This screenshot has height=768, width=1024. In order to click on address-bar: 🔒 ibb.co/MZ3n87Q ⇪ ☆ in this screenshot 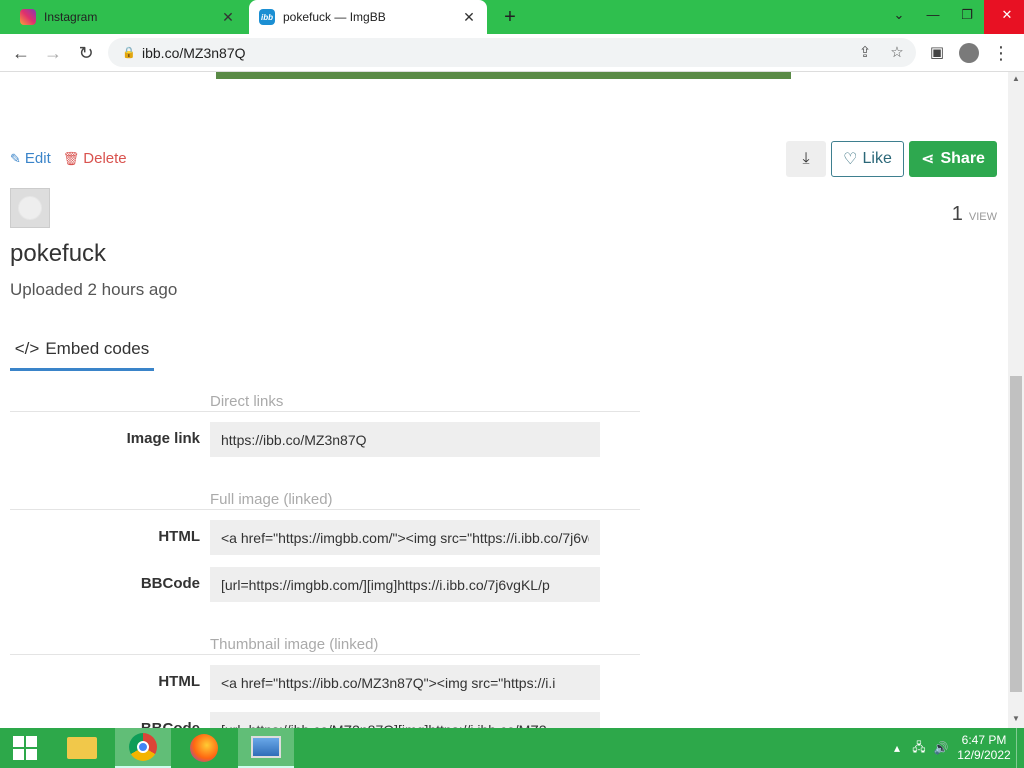, I will do `click(512, 52)`.